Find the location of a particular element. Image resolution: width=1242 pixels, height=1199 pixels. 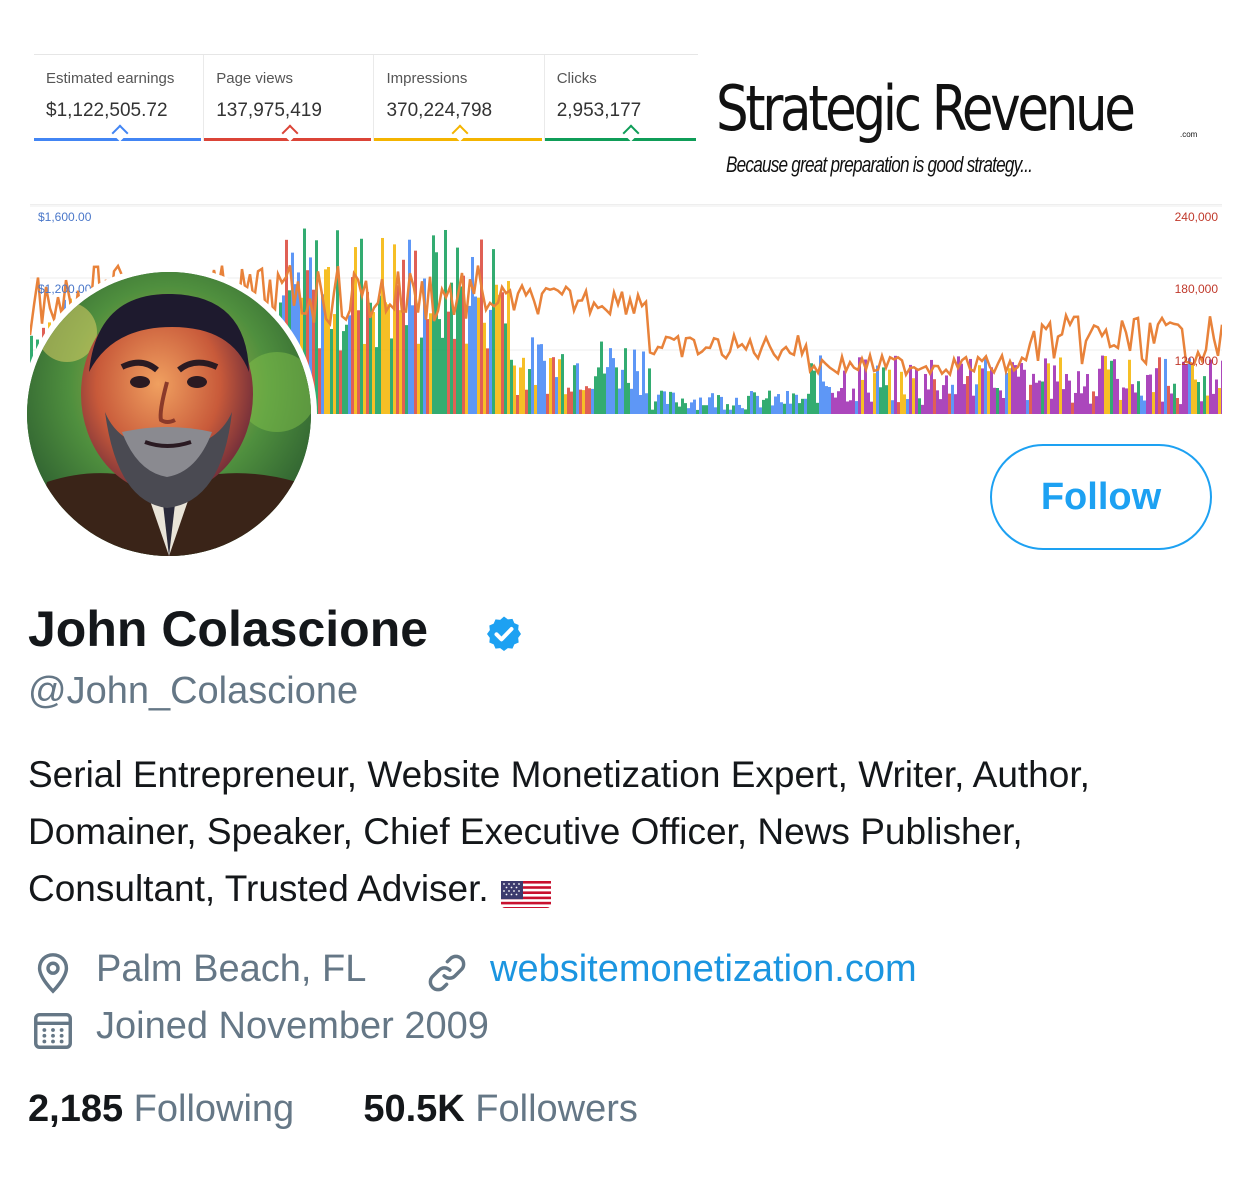

follow-button: Follow is located at coordinates (1101, 497).